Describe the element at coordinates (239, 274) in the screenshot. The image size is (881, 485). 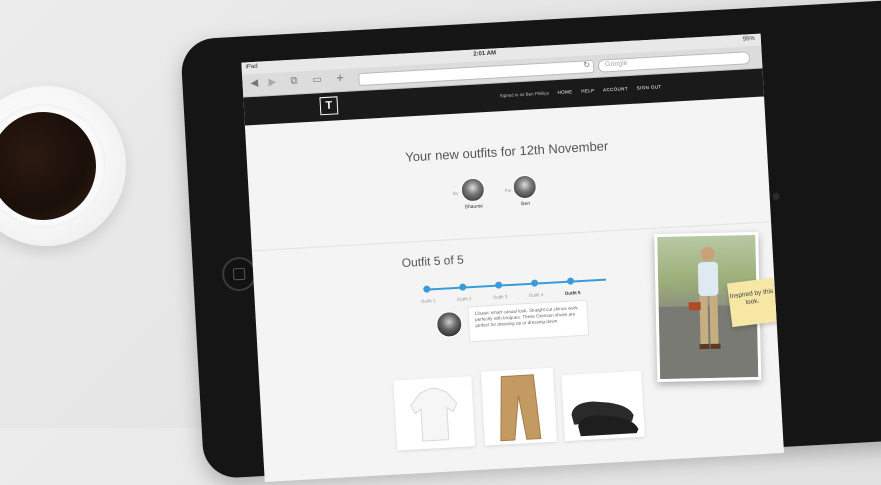
I see `home-icon` at that location.